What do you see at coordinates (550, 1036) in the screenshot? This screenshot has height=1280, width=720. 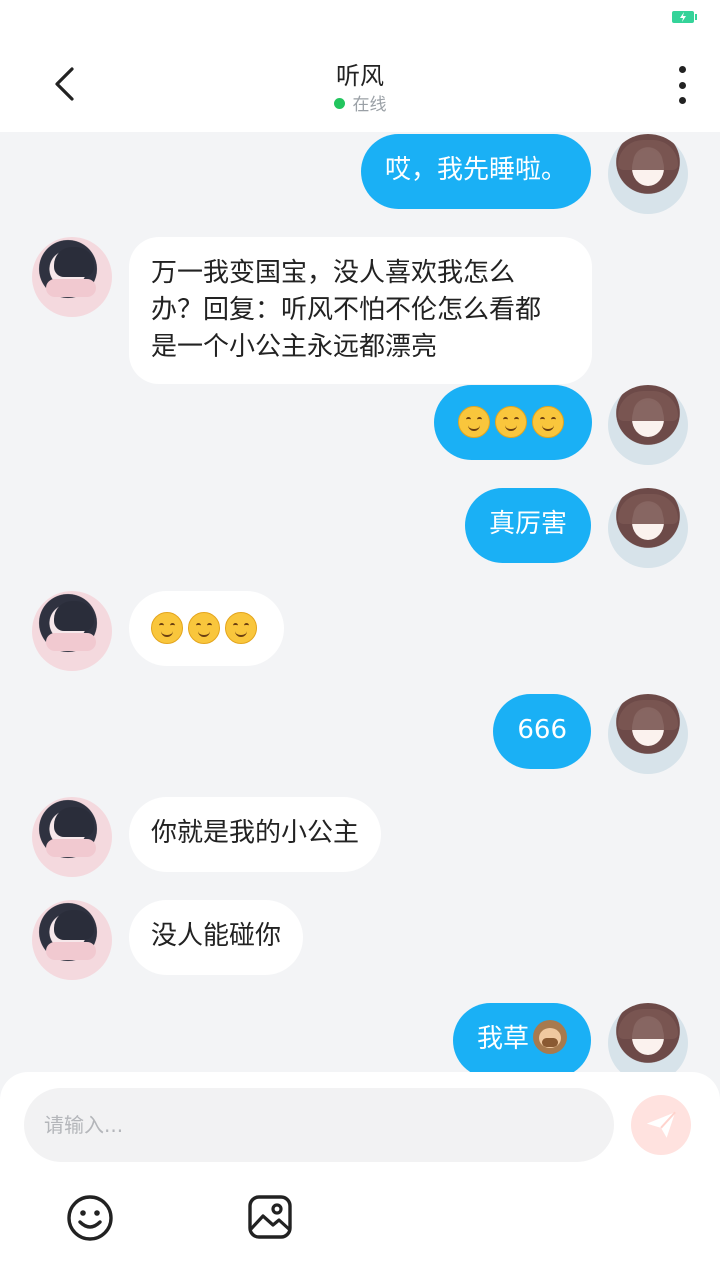 I see `speak-no-evil-monkey-emoji` at bounding box center [550, 1036].